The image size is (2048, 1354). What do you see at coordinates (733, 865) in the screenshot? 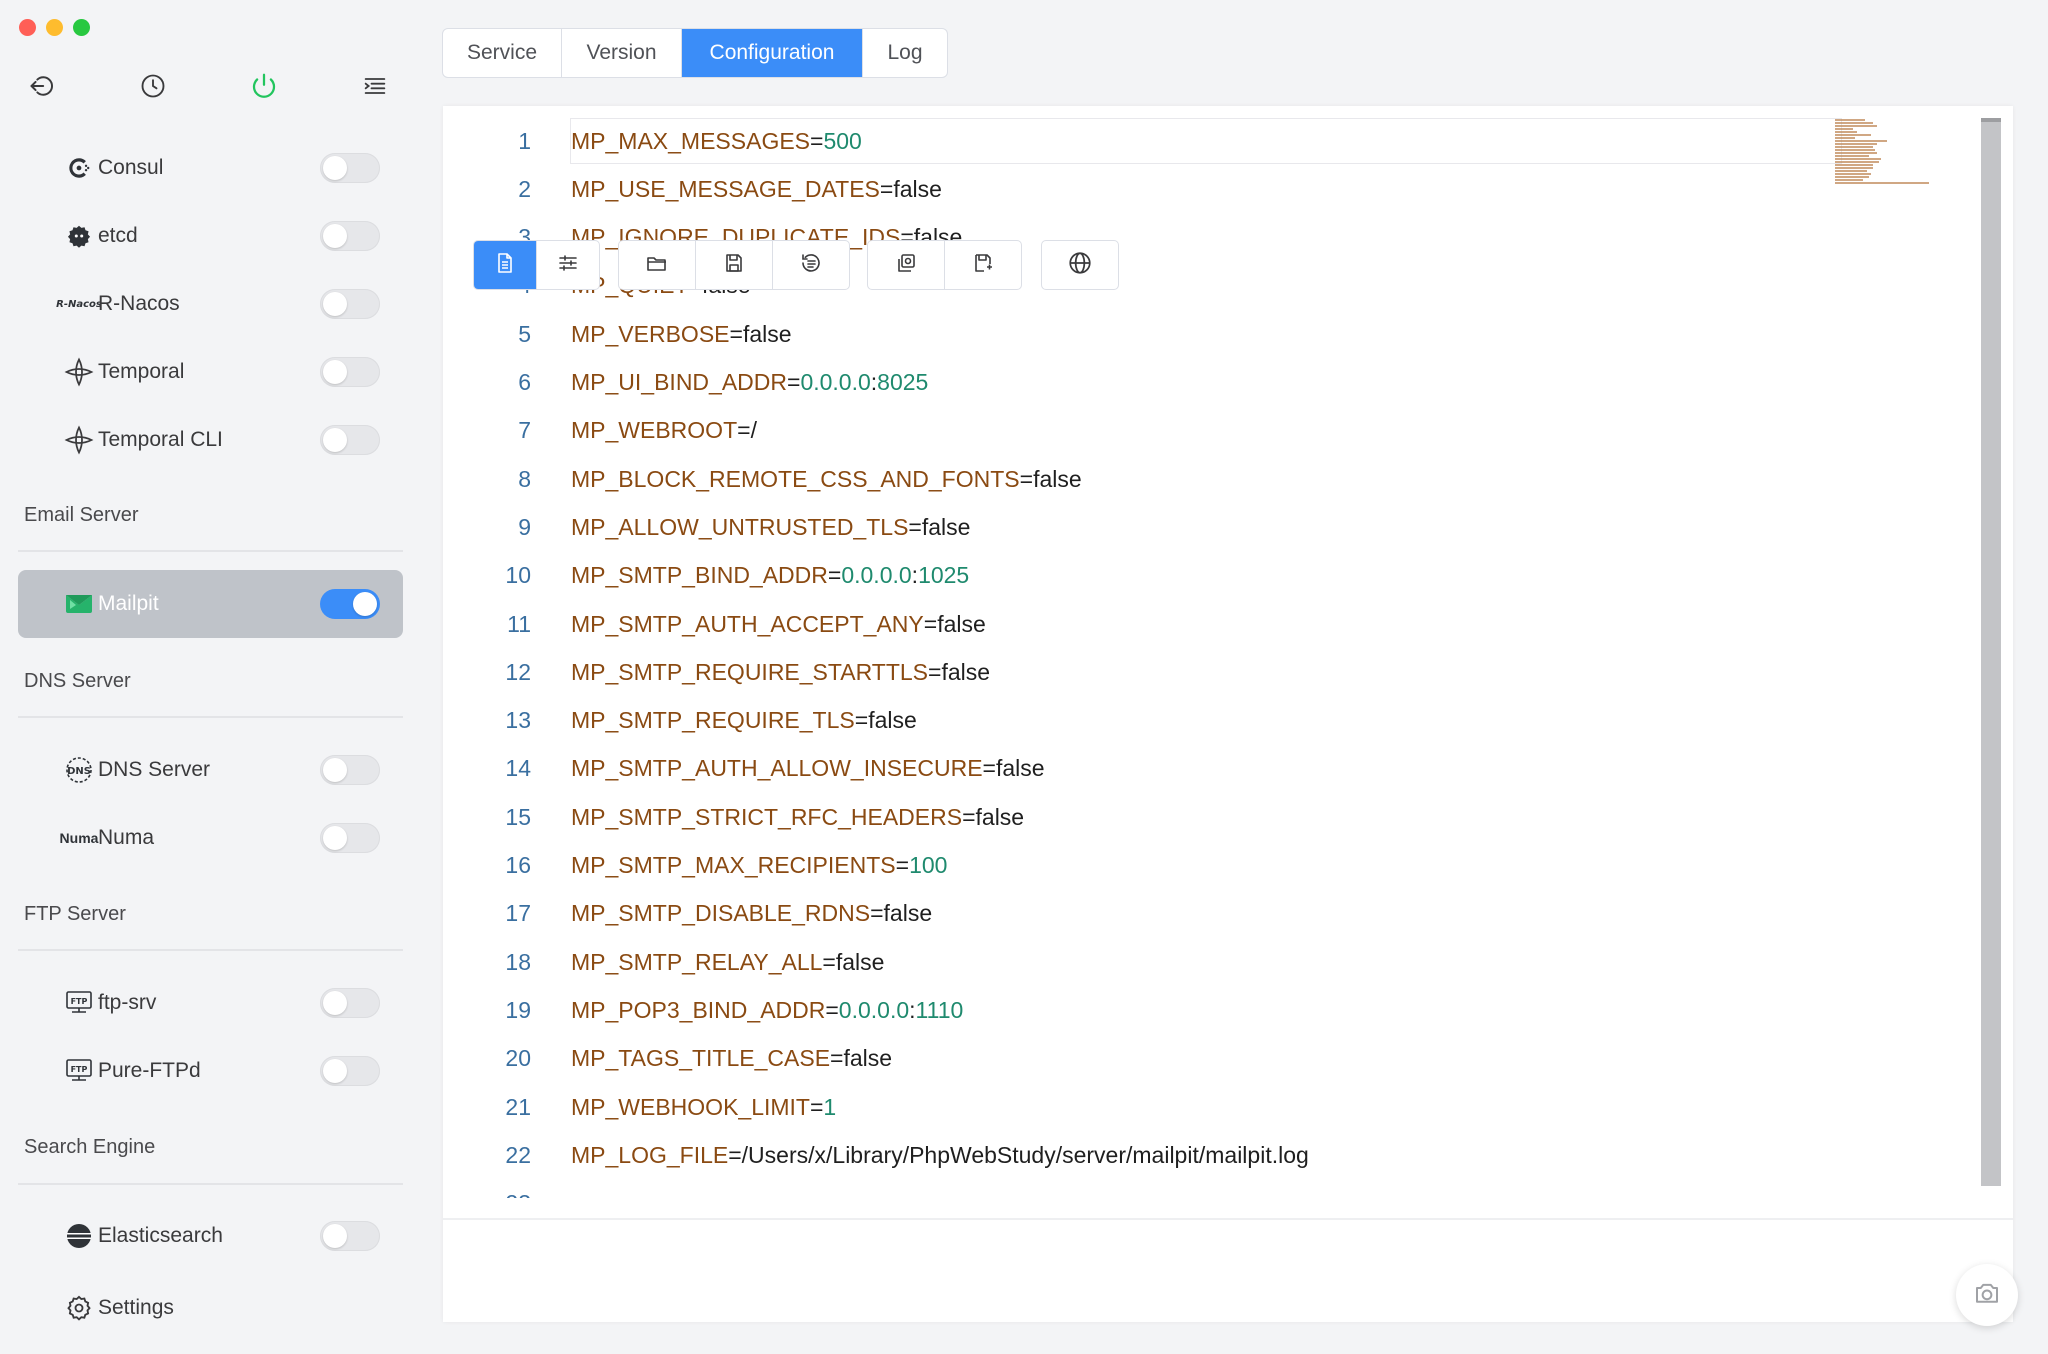
I see `config-key: MP_SMTP_MAX_RECIPIENTS` at bounding box center [733, 865].